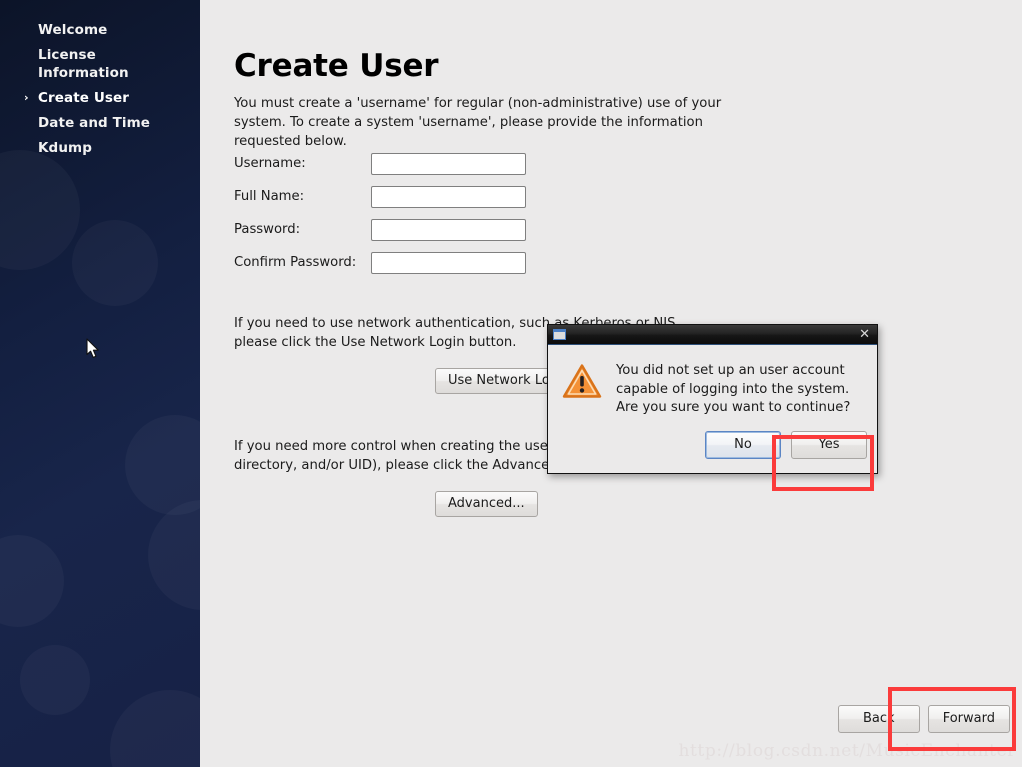 The height and width of the screenshot is (767, 1022). I want to click on dialog-titlebar: ✕, so click(712, 335).